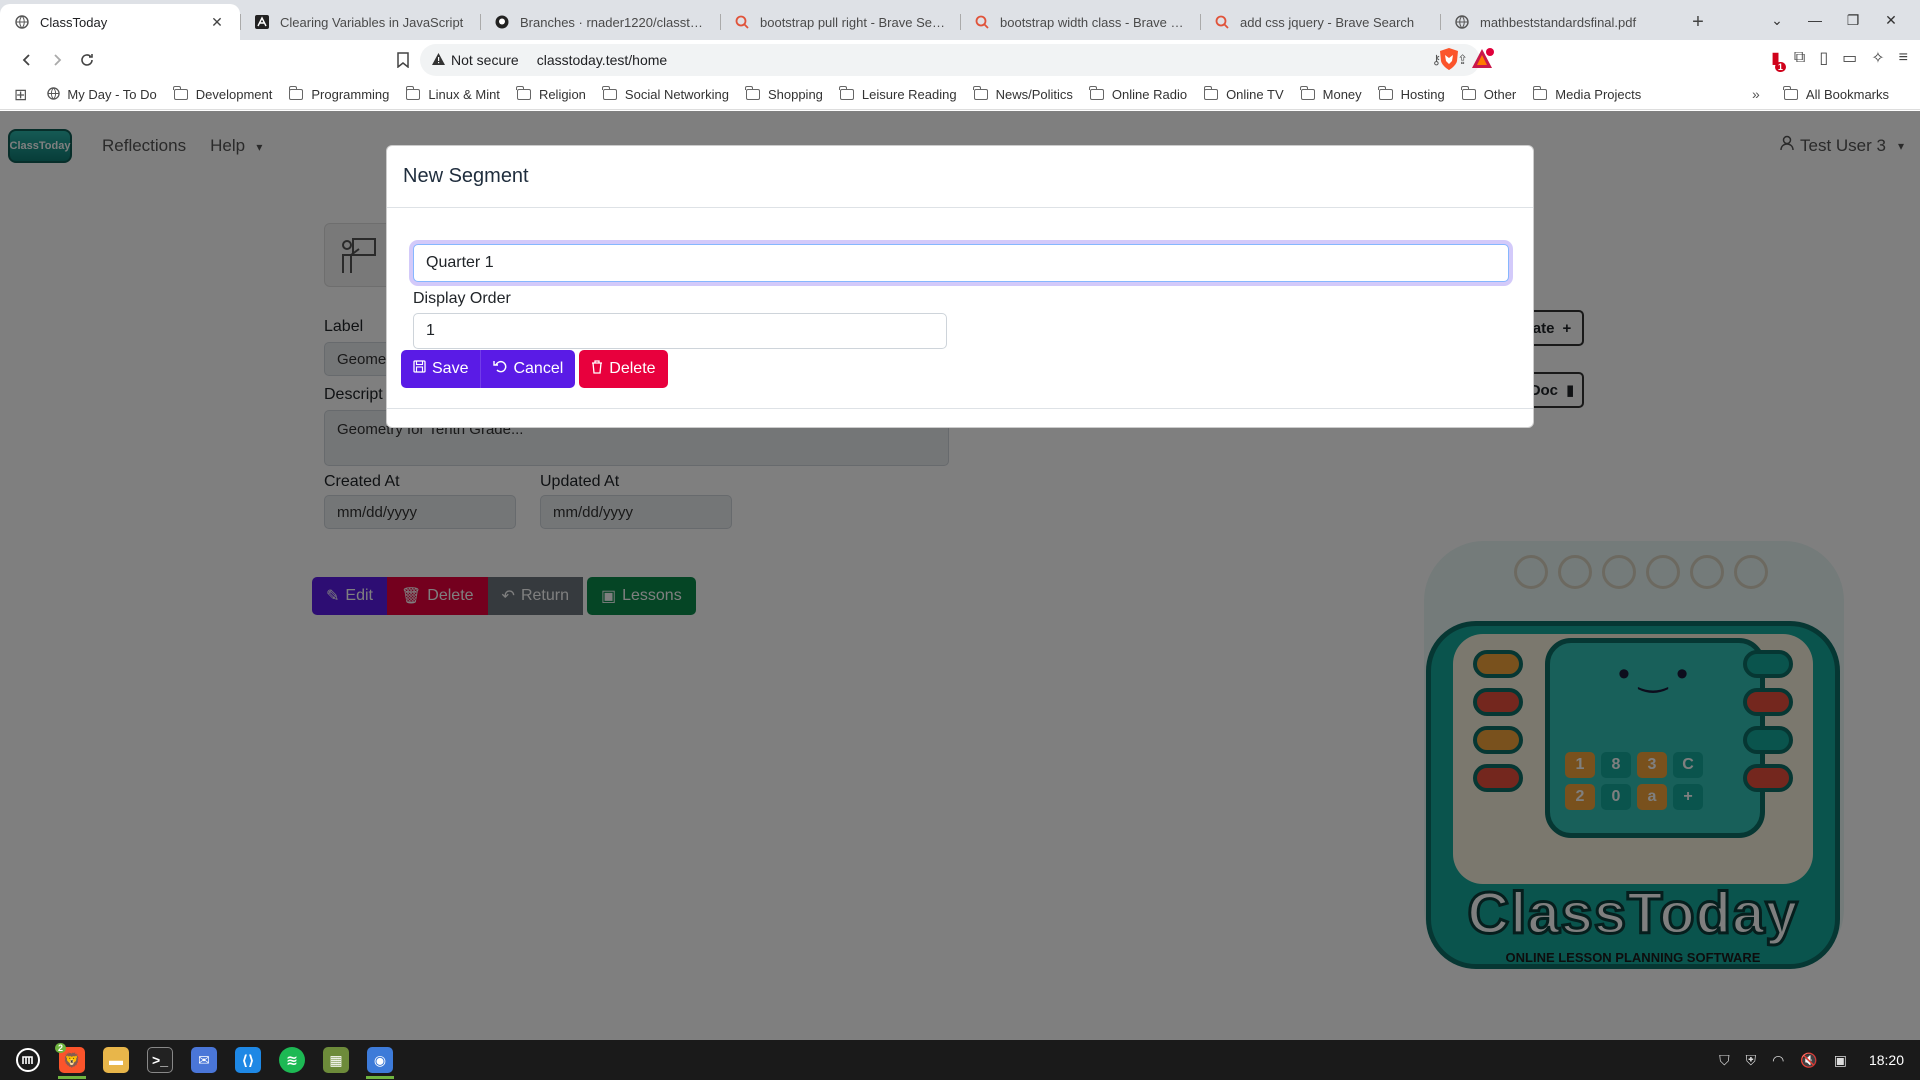 This screenshot has width=1920, height=1080. What do you see at coordinates (1891, 20) in the screenshot?
I see `window-close-icon: ✕` at bounding box center [1891, 20].